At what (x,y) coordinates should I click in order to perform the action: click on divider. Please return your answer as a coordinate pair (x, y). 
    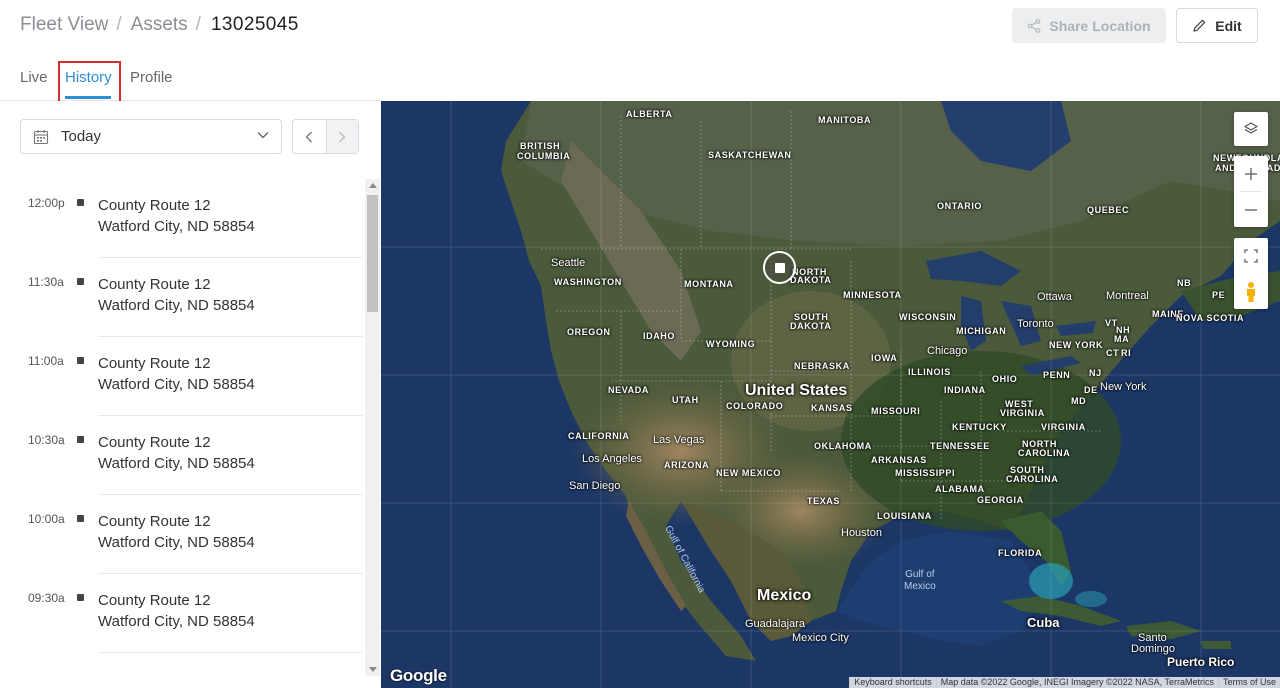
    Looking at the image, I should click on (230, 652).